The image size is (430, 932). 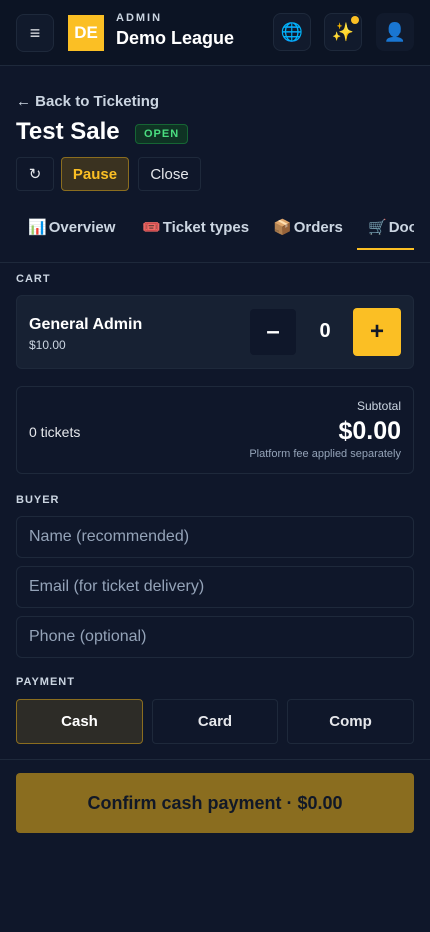 What do you see at coordinates (37, 227) in the screenshot?
I see `chart-icon: 📊` at bounding box center [37, 227].